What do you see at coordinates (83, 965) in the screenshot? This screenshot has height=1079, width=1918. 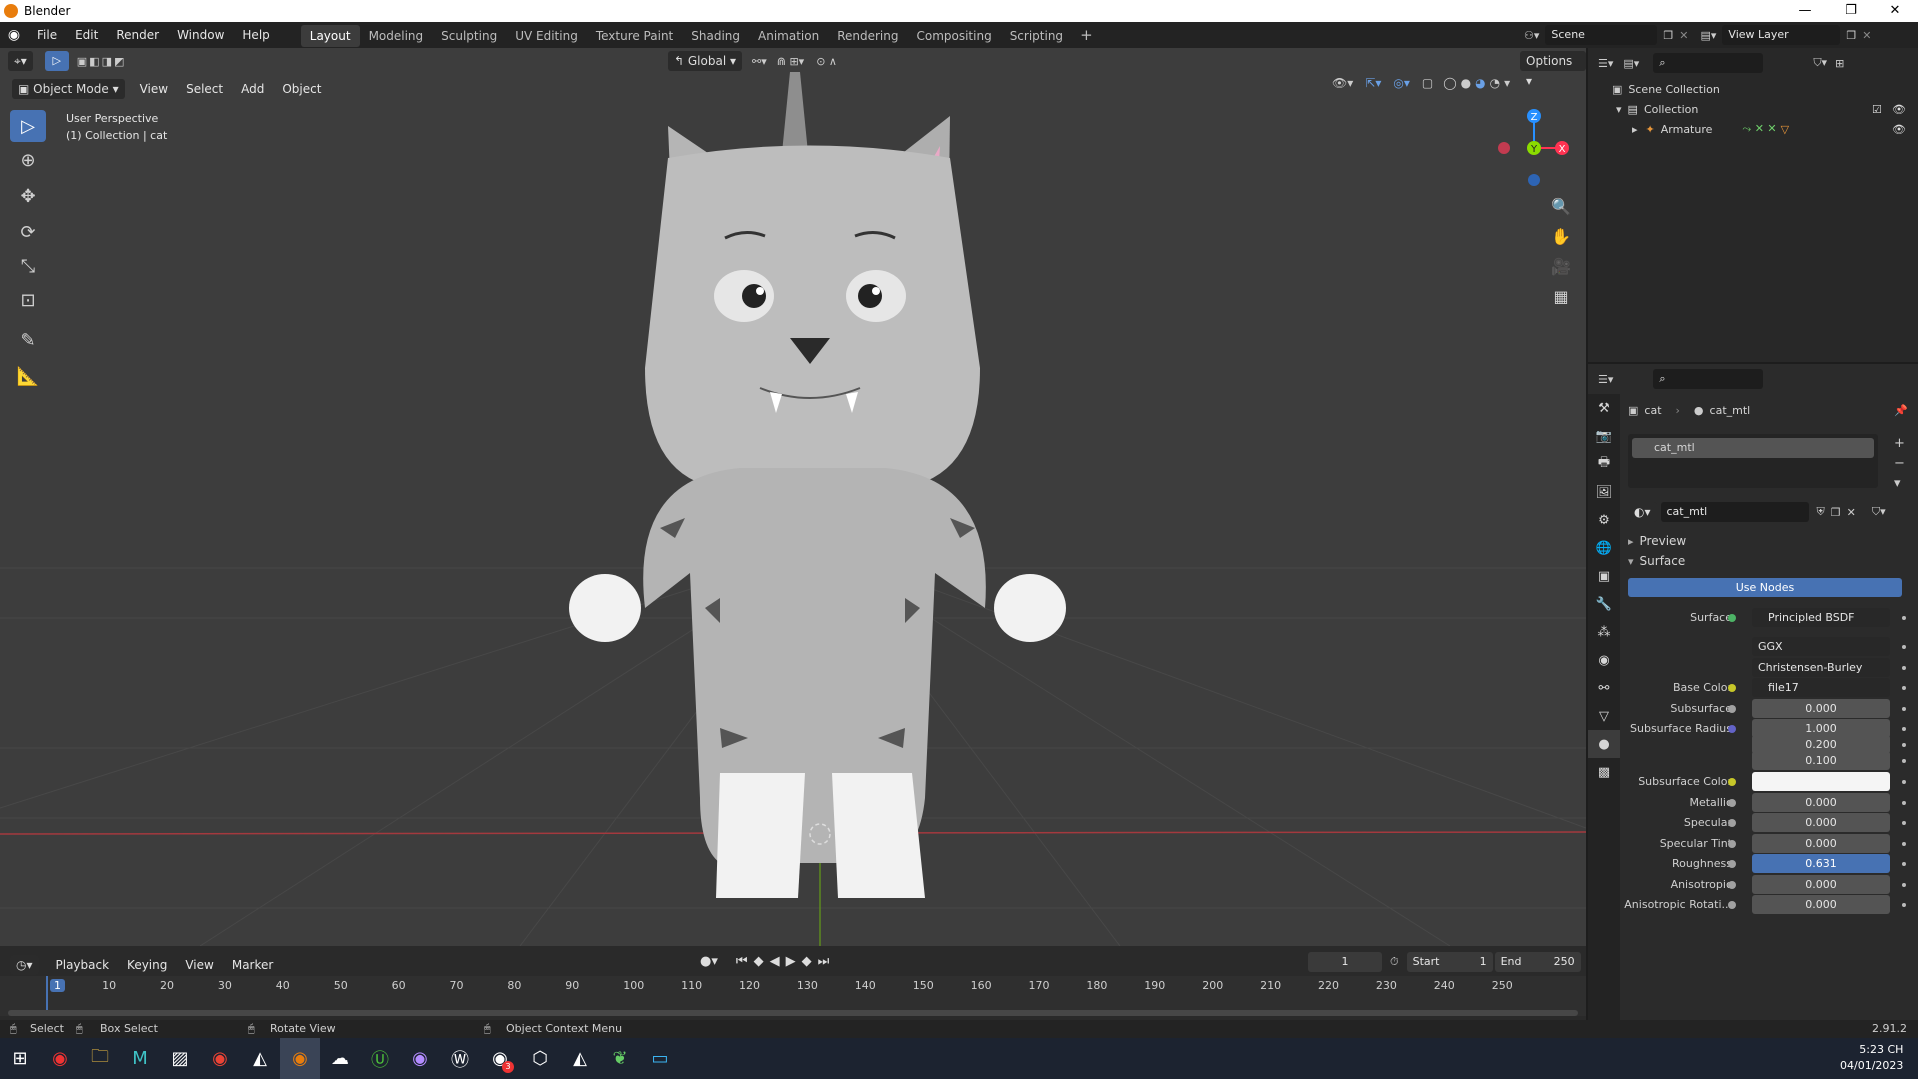 I see `timeline-menu-playback: Playback` at bounding box center [83, 965].